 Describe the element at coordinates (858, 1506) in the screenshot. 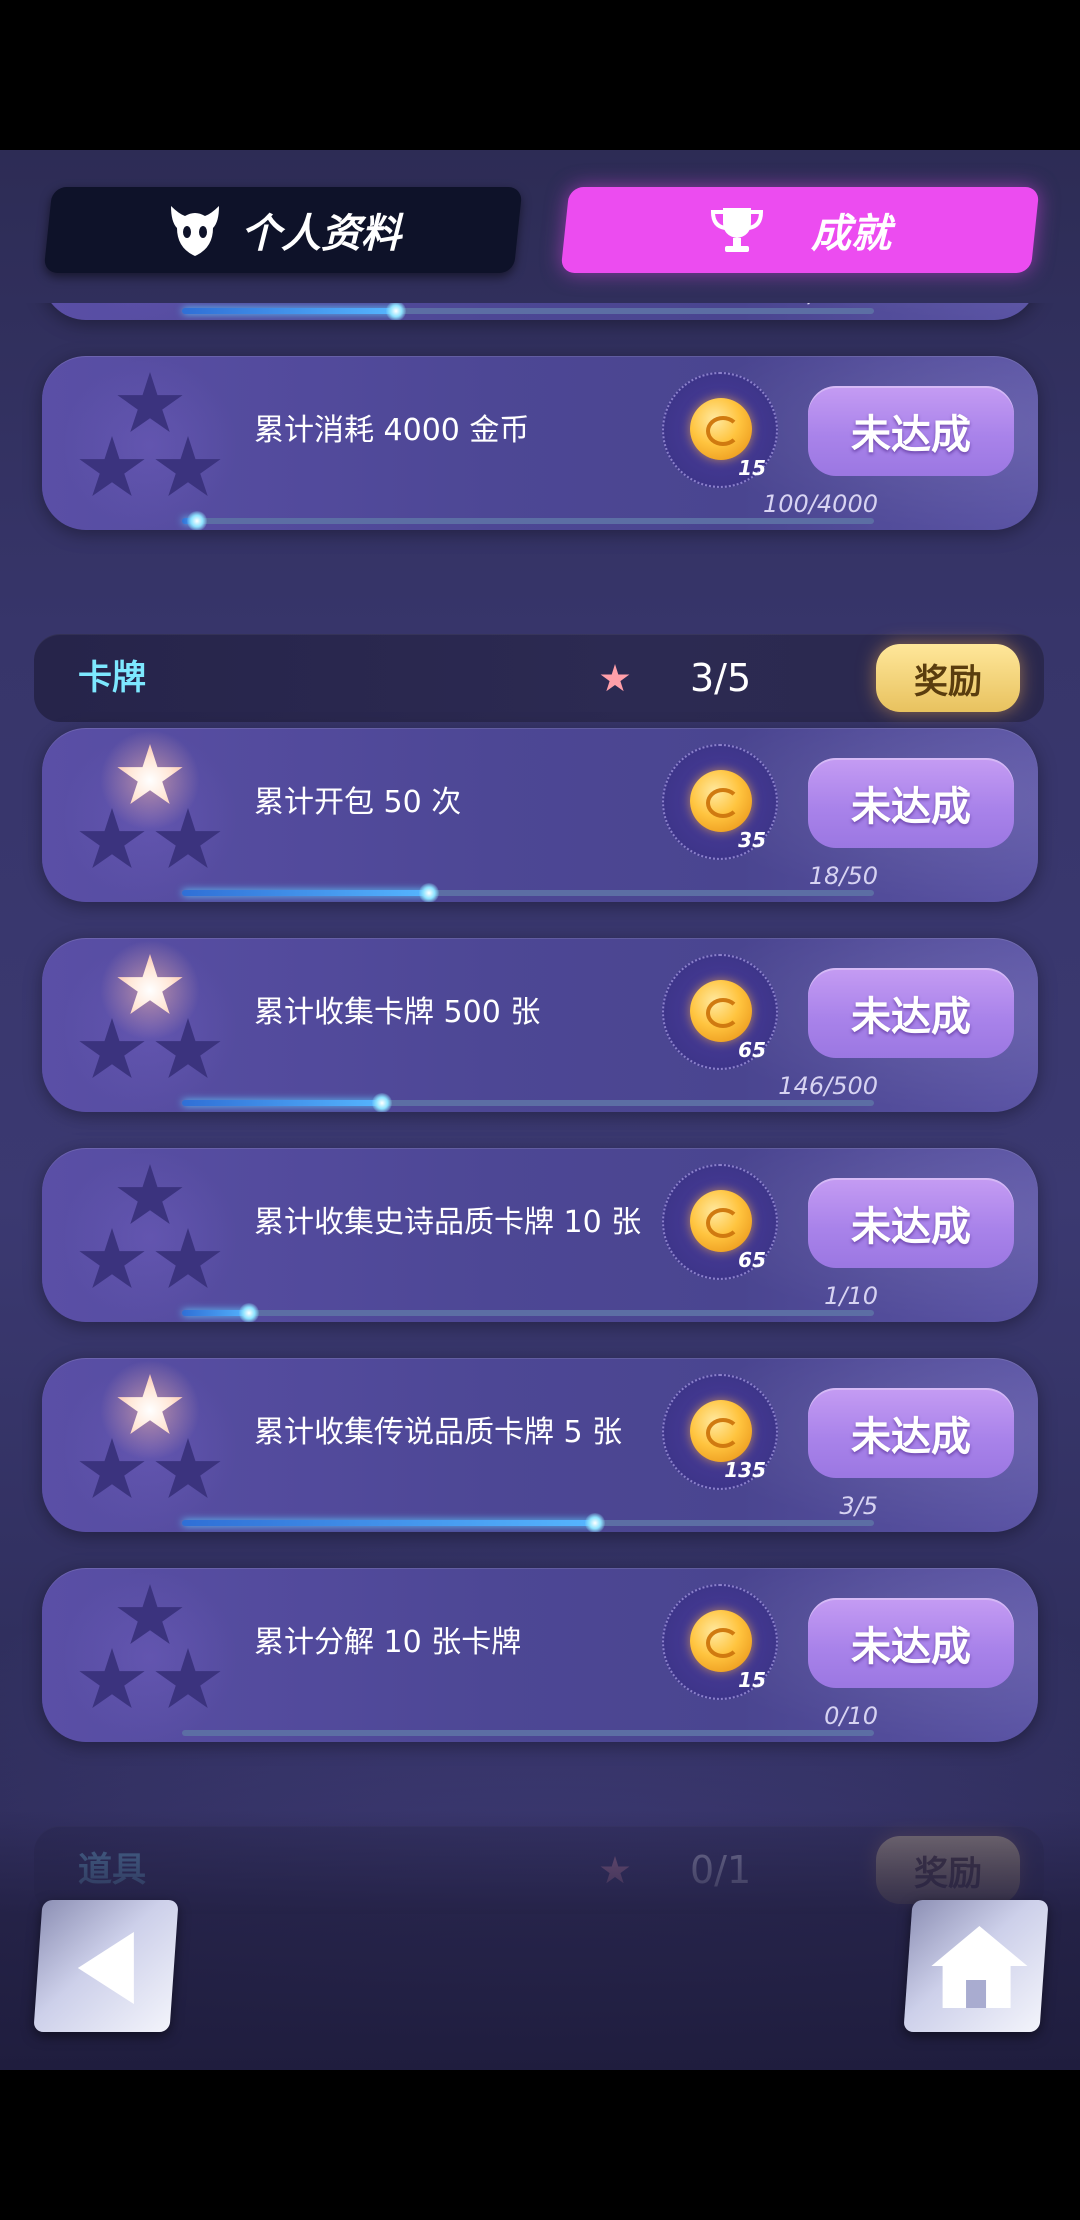

I see `progress-text: 3/5` at that location.